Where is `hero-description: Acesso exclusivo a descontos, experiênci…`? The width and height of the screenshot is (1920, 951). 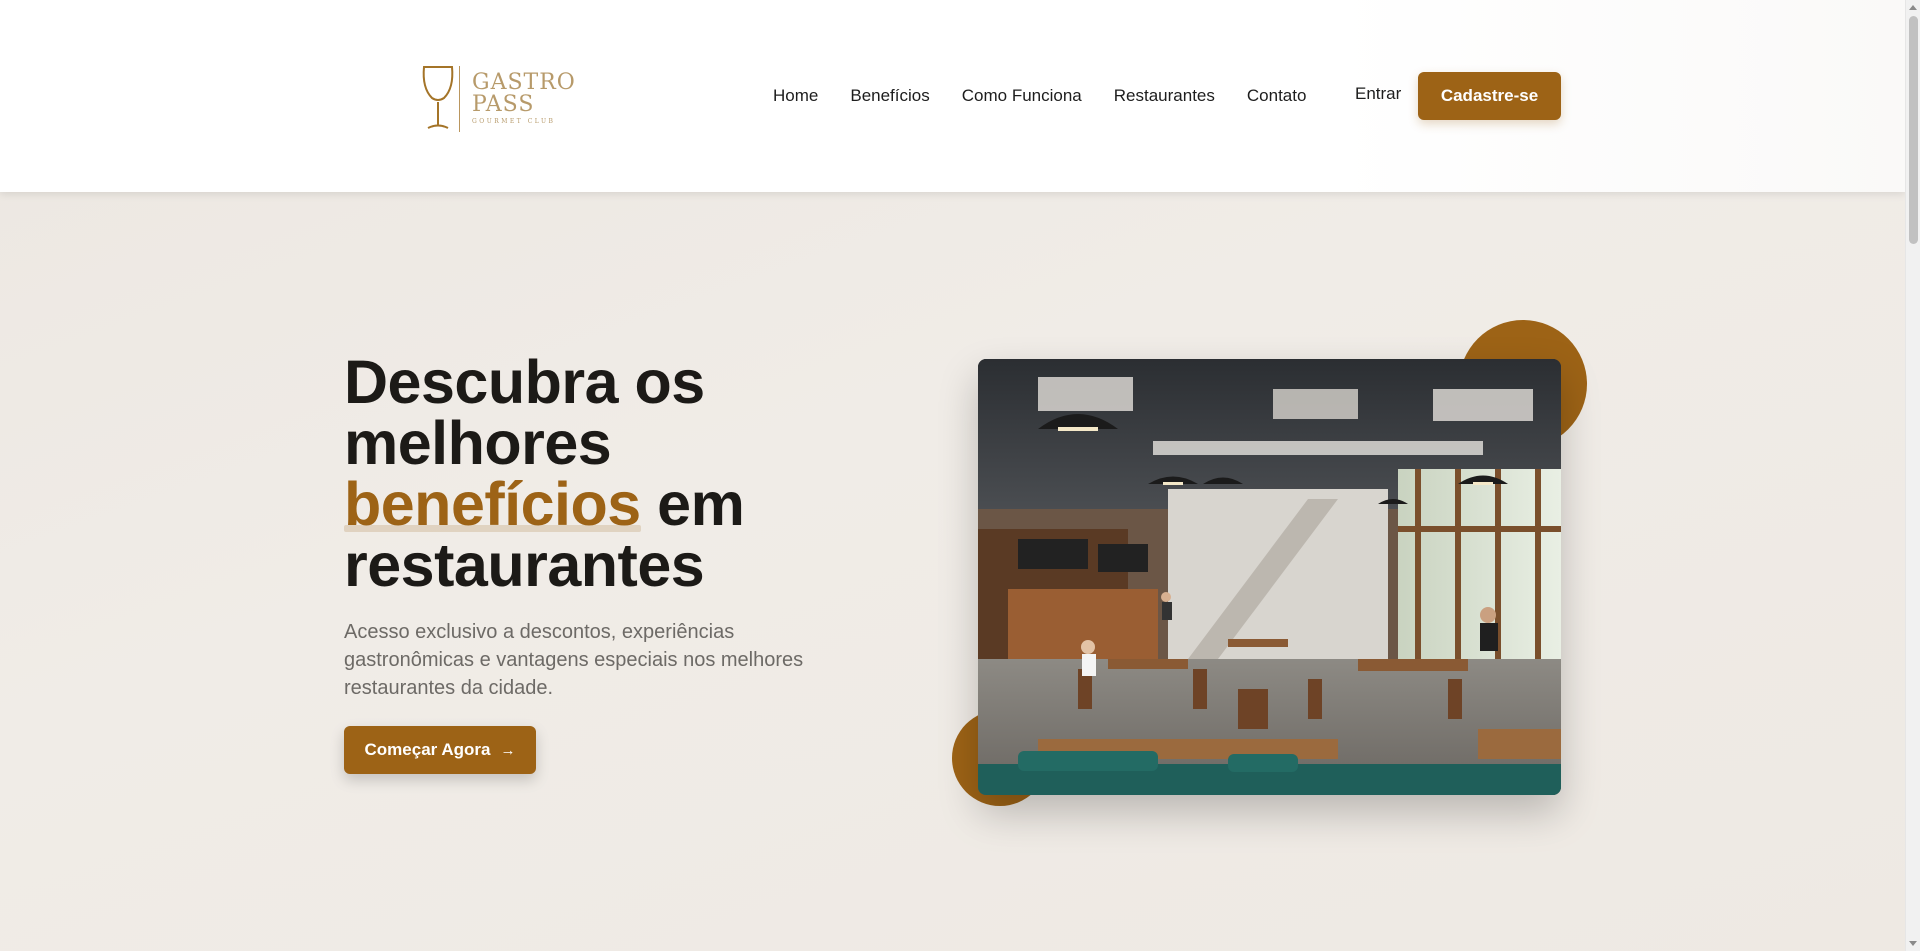
hero-description: Acesso exclusivo a descontos, experiênci… is located at coordinates (574, 660).